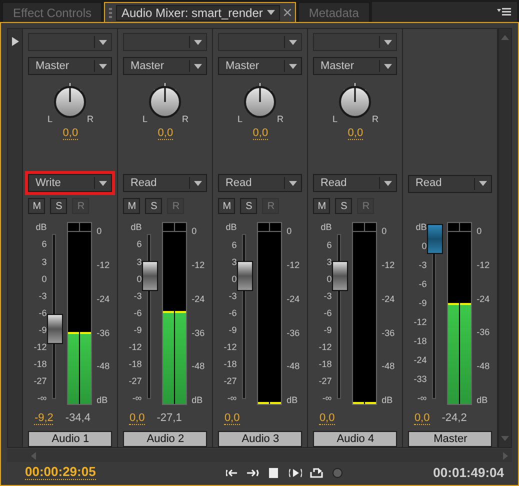 This screenshot has width=519, height=486. I want to click on pan-right-label: R, so click(280, 119).